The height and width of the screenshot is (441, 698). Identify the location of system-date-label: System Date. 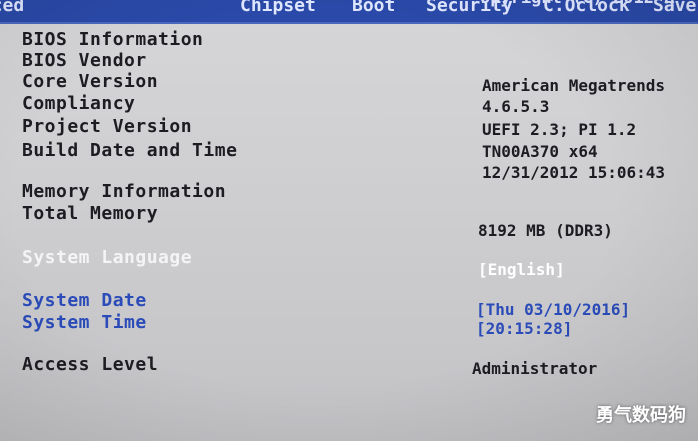
(84, 301).